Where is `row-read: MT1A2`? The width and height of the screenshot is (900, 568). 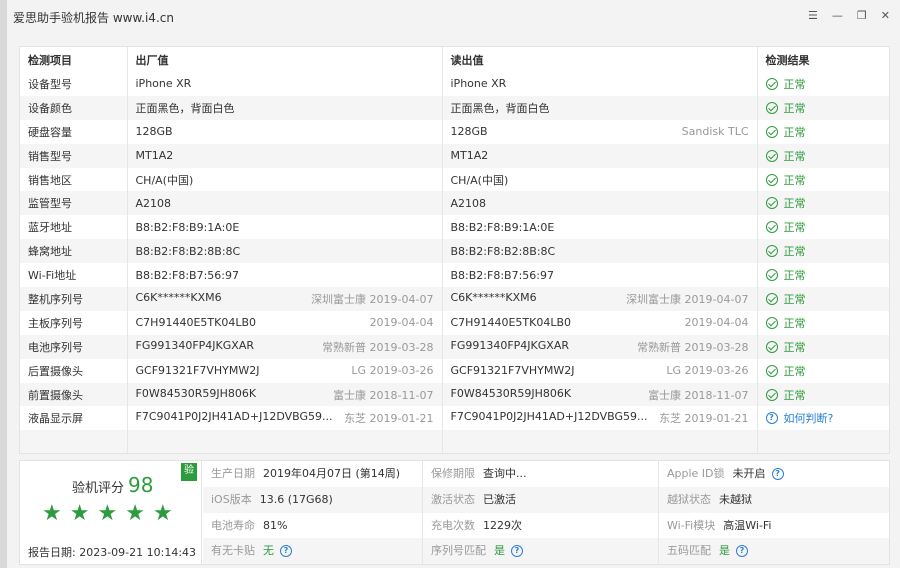 row-read: MT1A2 is located at coordinates (600, 155).